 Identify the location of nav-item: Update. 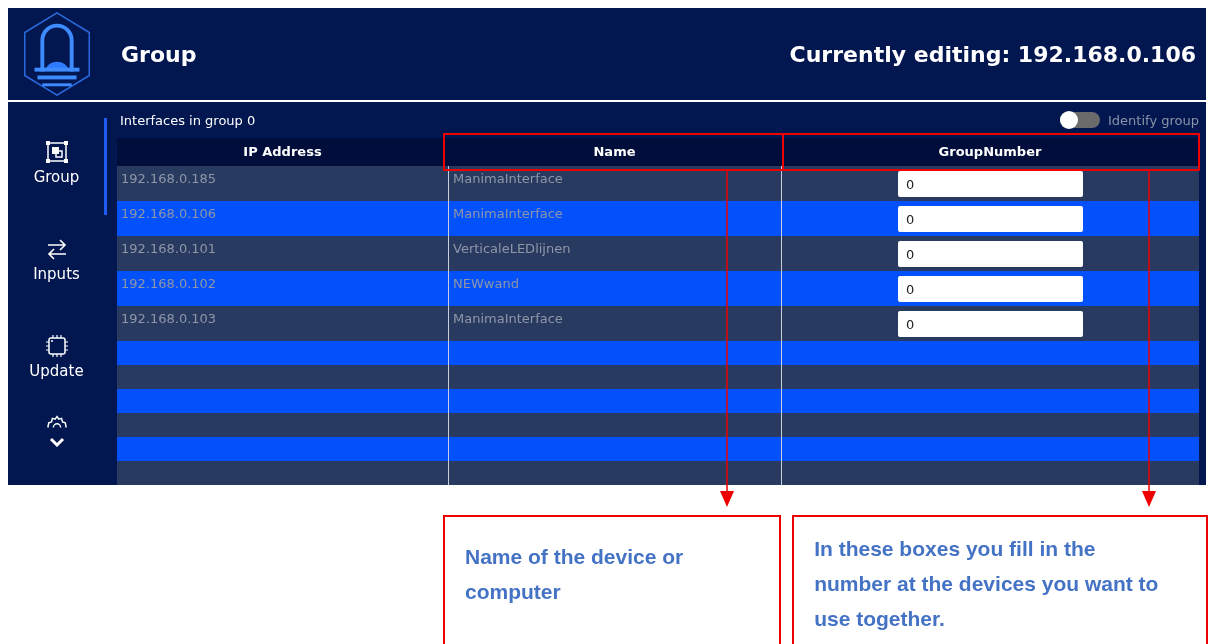
(56, 360).